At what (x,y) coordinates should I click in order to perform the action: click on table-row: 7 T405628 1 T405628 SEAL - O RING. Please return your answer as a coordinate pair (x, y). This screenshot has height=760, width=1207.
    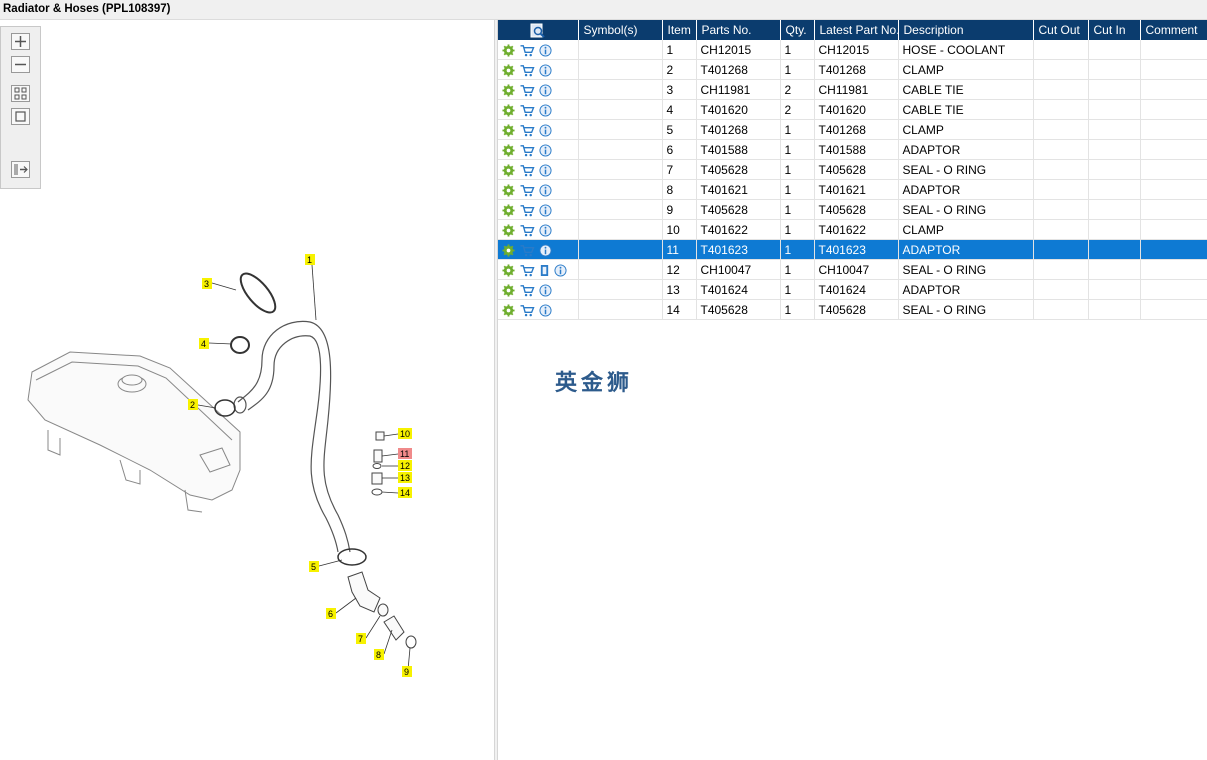
    Looking at the image, I should click on (852, 169).